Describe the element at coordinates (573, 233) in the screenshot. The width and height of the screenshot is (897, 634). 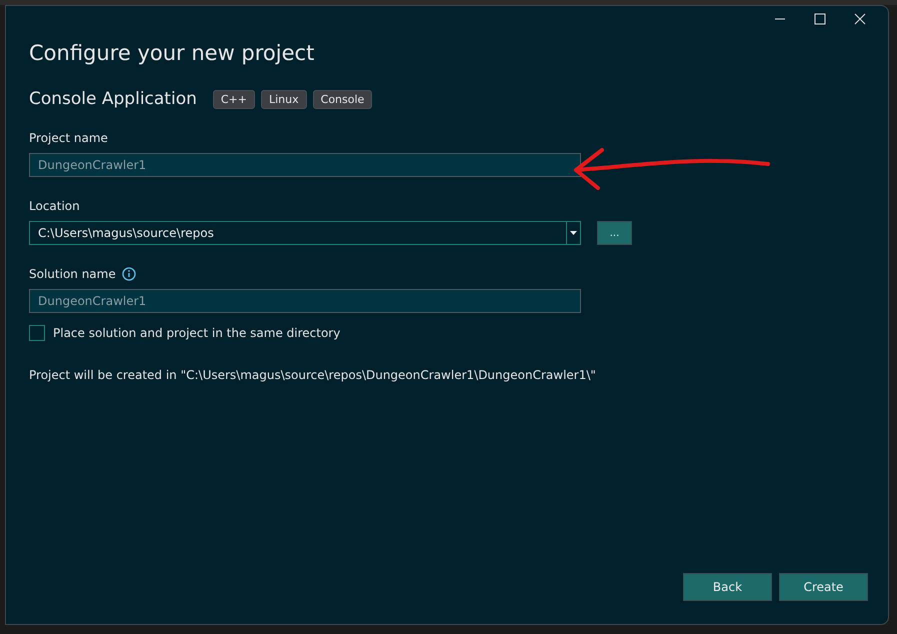
I see `caret-icon` at that location.